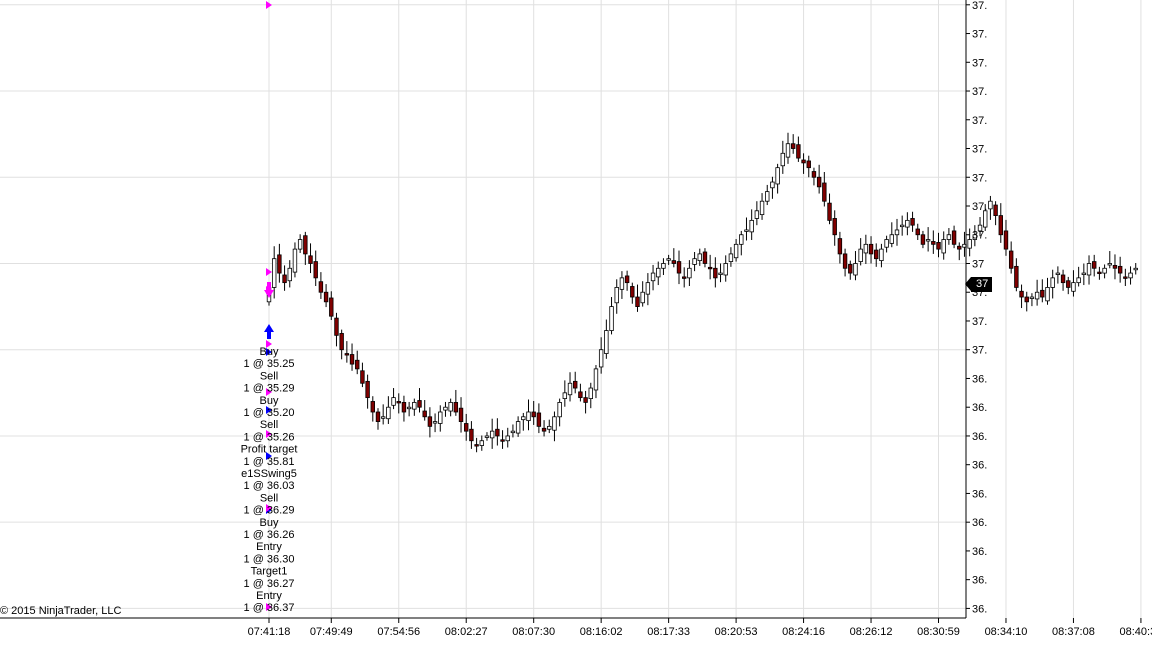  What do you see at coordinates (1073, 632) in the screenshot?
I see `time-tick-label: 08:37:08` at bounding box center [1073, 632].